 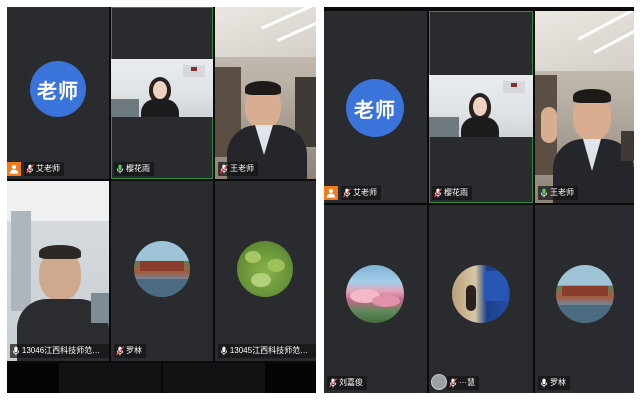 I want to click on participant-name: ···慧, so click(x=467, y=382).